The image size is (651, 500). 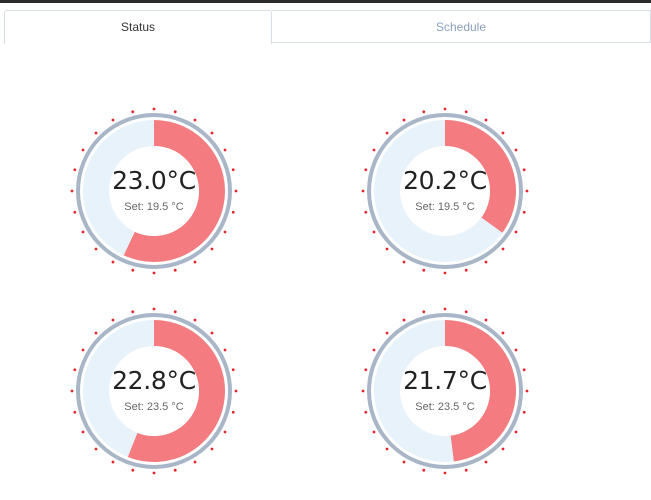 I want to click on thermostat-gauge-2: 20.2°C Set: 19.5 °C, so click(x=445, y=191).